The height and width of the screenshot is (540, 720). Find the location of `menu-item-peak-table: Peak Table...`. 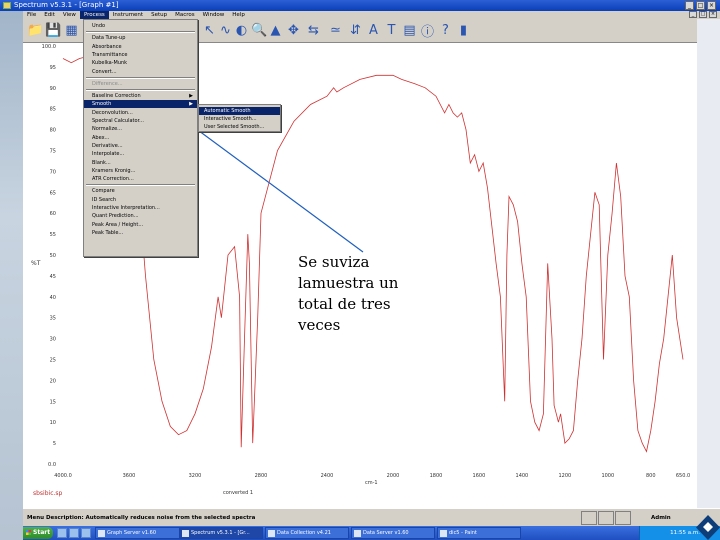

menu-item-peak-table: Peak Table... is located at coordinates (140, 233).